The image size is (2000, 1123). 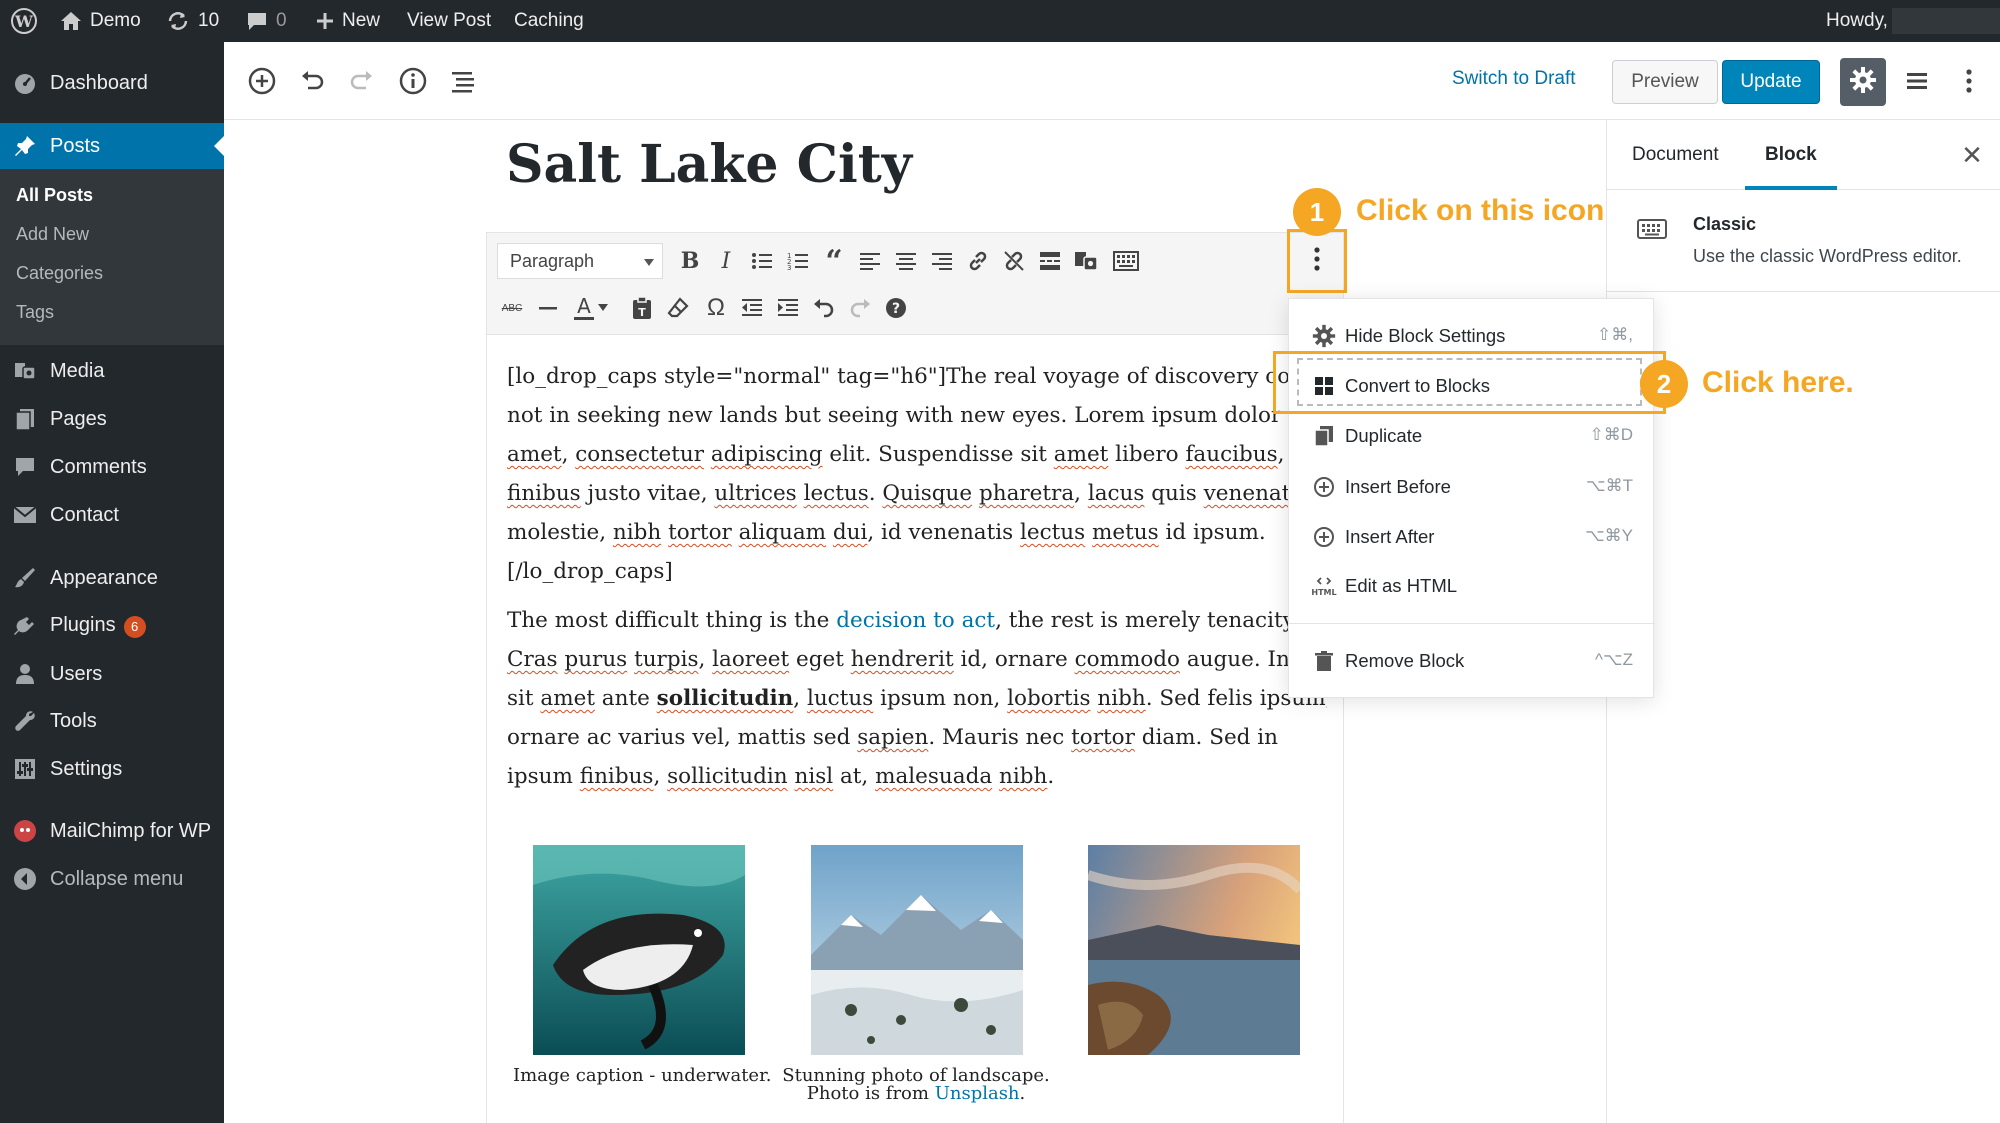 I want to click on html-icon: HTML, so click(x=1324, y=586).